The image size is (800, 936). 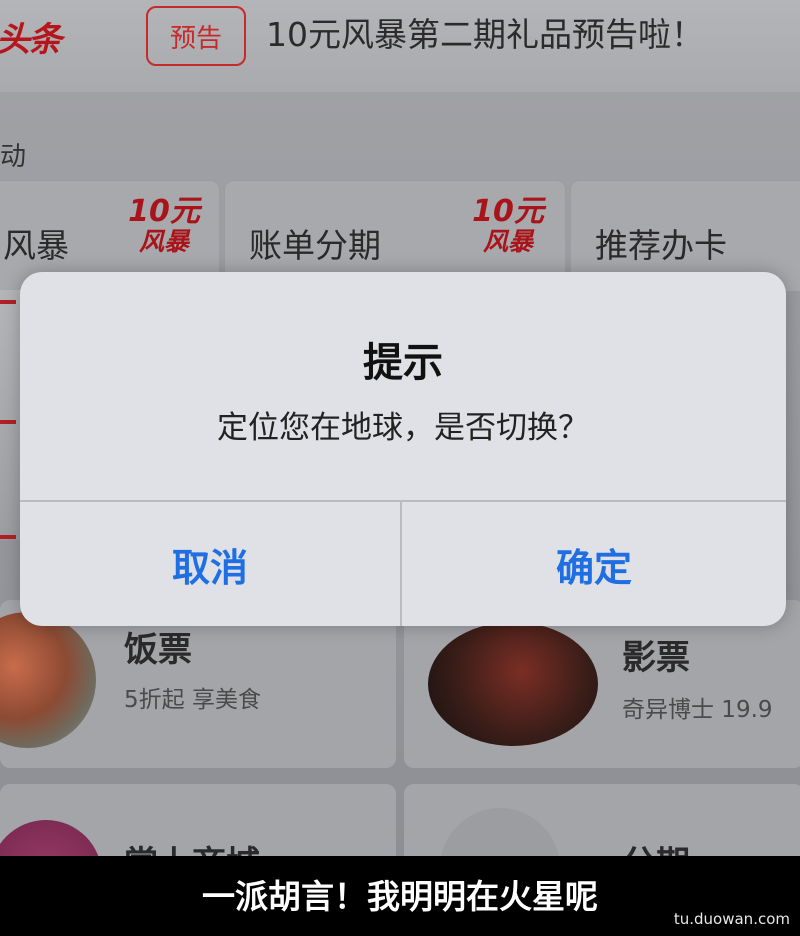 What do you see at coordinates (602, 820) in the screenshot?
I see `installment-card: 分期` at bounding box center [602, 820].